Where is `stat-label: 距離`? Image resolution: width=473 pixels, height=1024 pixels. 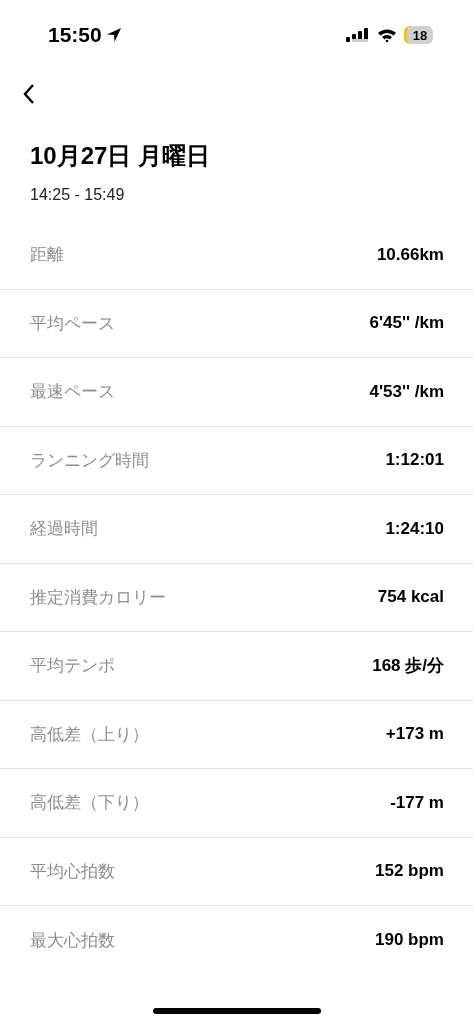 stat-label: 距離 is located at coordinates (47, 255).